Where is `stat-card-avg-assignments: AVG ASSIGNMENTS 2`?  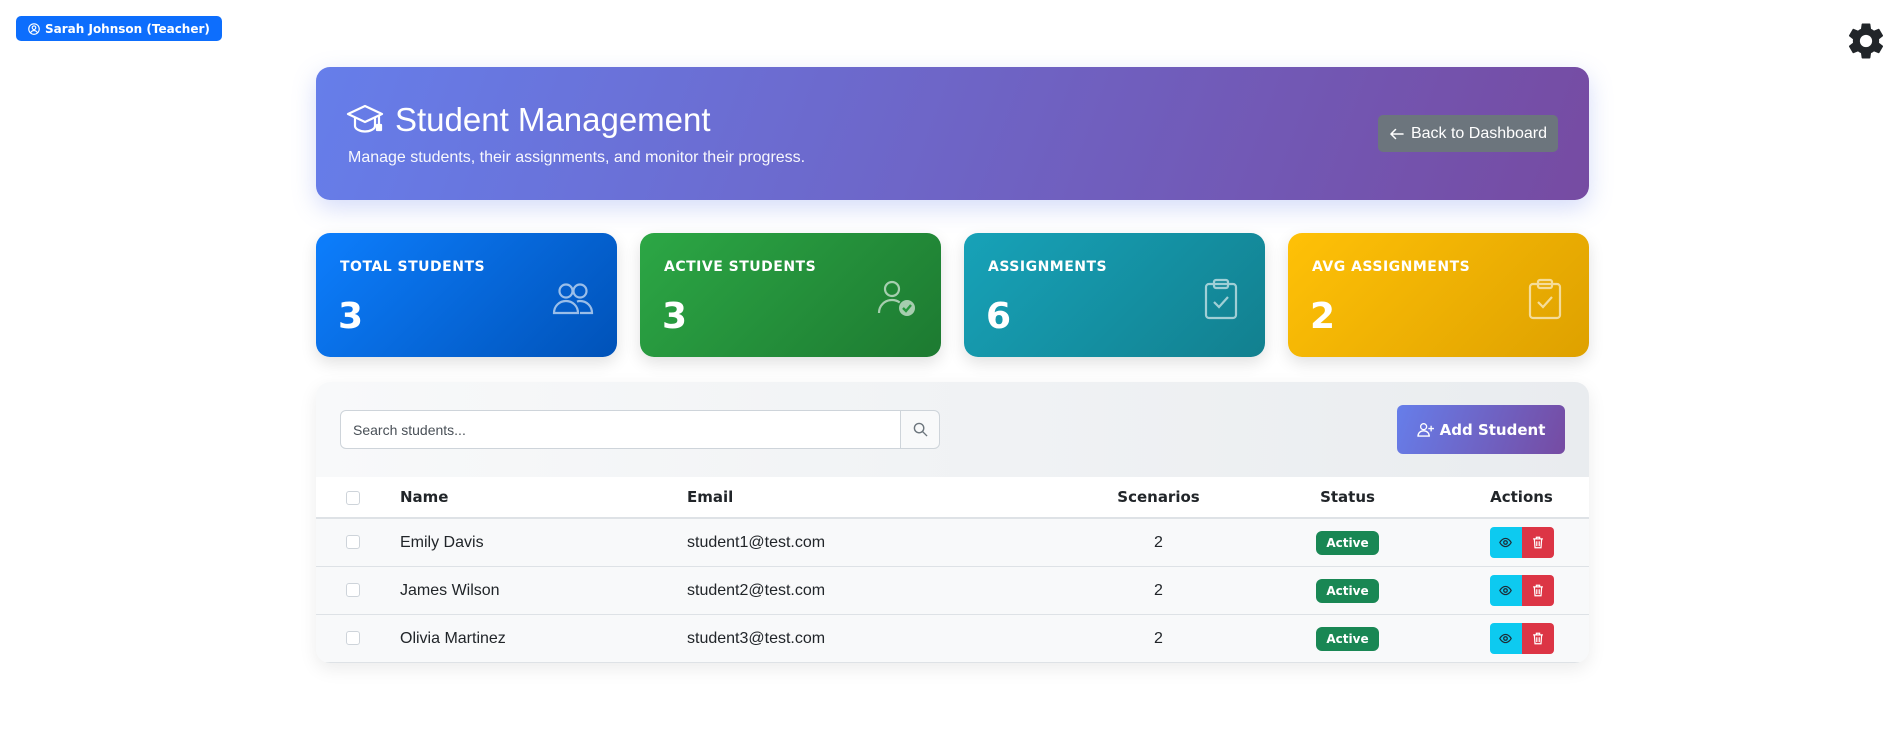
stat-card-avg-assignments: AVG ASSIGNMENTS 2 is located at coordinates (1438, 295).